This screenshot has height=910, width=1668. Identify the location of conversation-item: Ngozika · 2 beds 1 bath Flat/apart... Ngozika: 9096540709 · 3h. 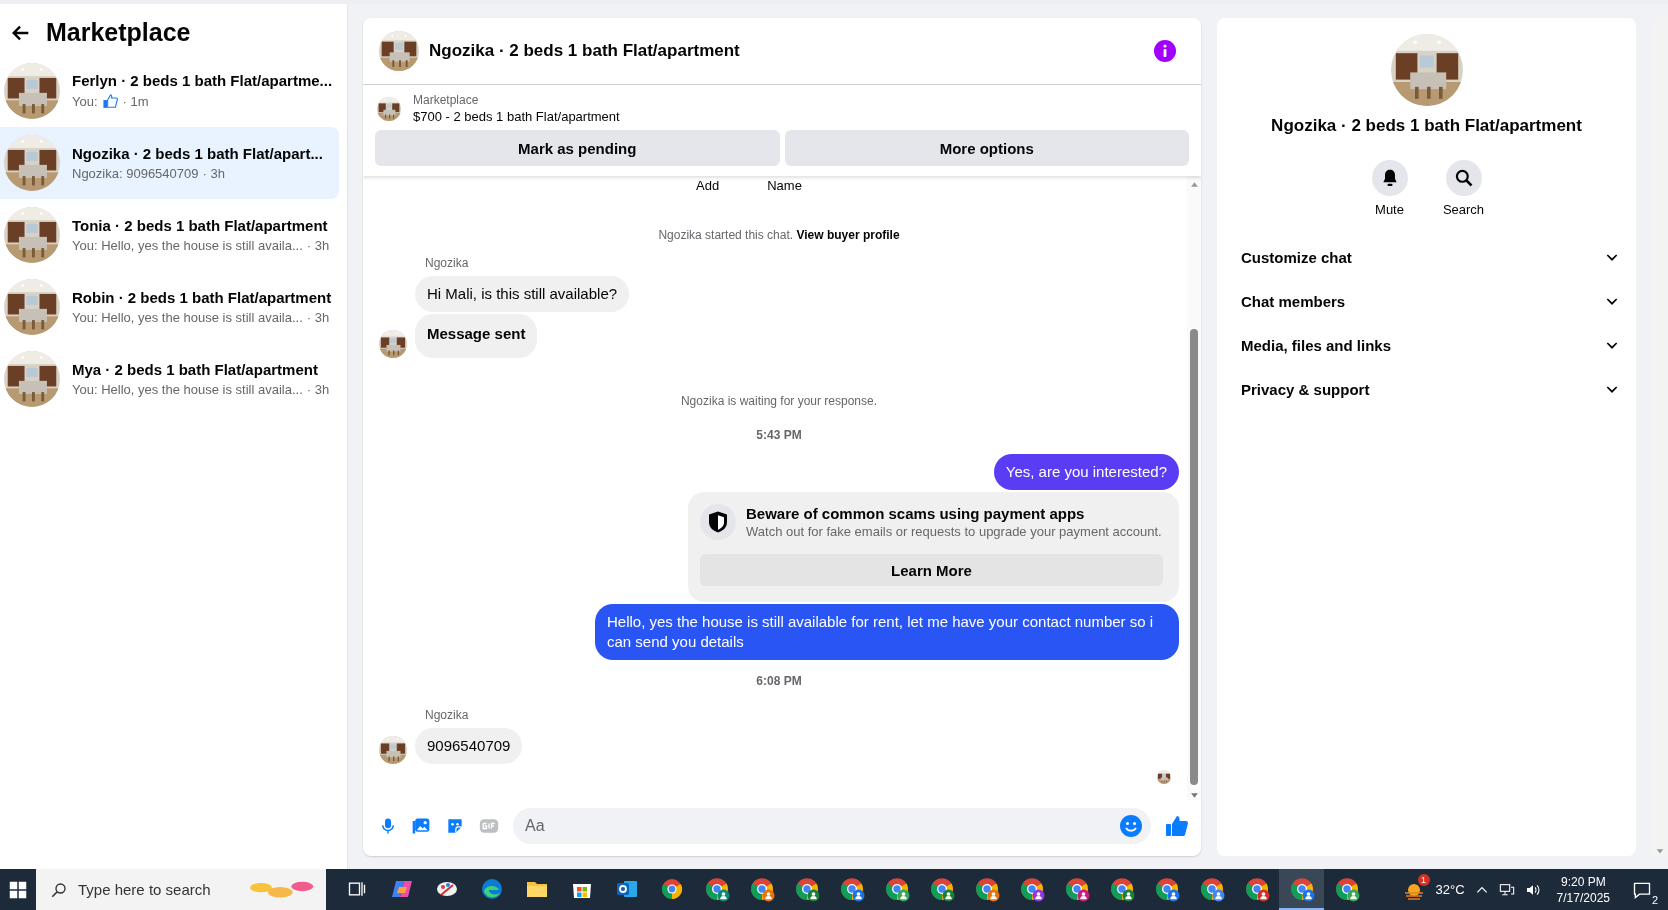
(169, 163).